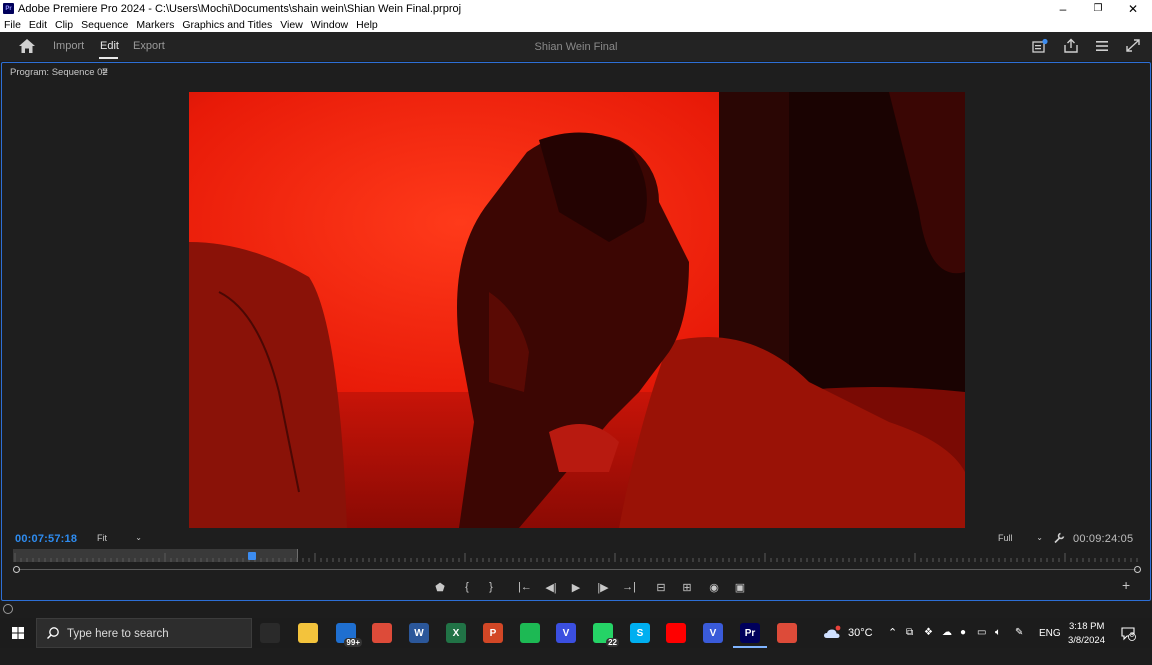 This screenshot has height=665, width=1152. What do you see at coordinates (38, 25) in the screenshot?
I see `menu-edit: Edit` at bounding box center [38, 25].